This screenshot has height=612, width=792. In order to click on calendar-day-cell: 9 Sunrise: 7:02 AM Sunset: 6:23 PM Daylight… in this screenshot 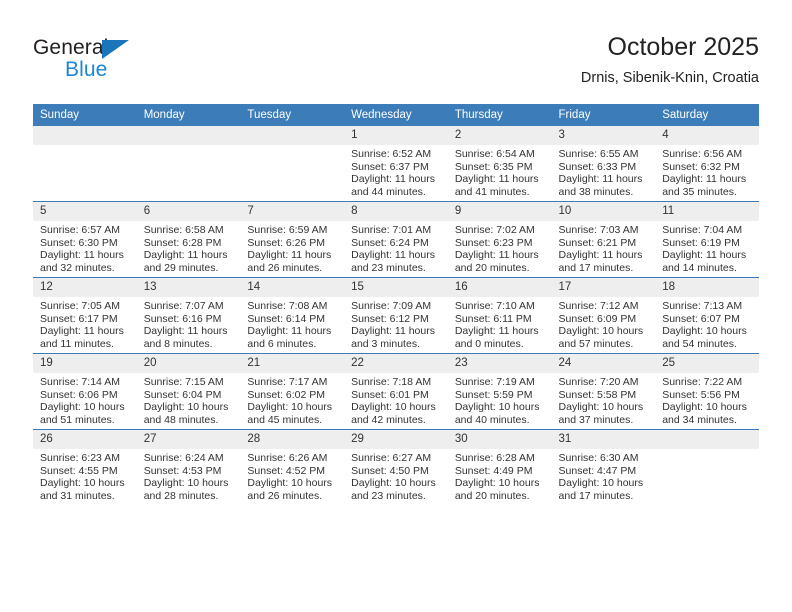, I will do `click(499, 239)`.